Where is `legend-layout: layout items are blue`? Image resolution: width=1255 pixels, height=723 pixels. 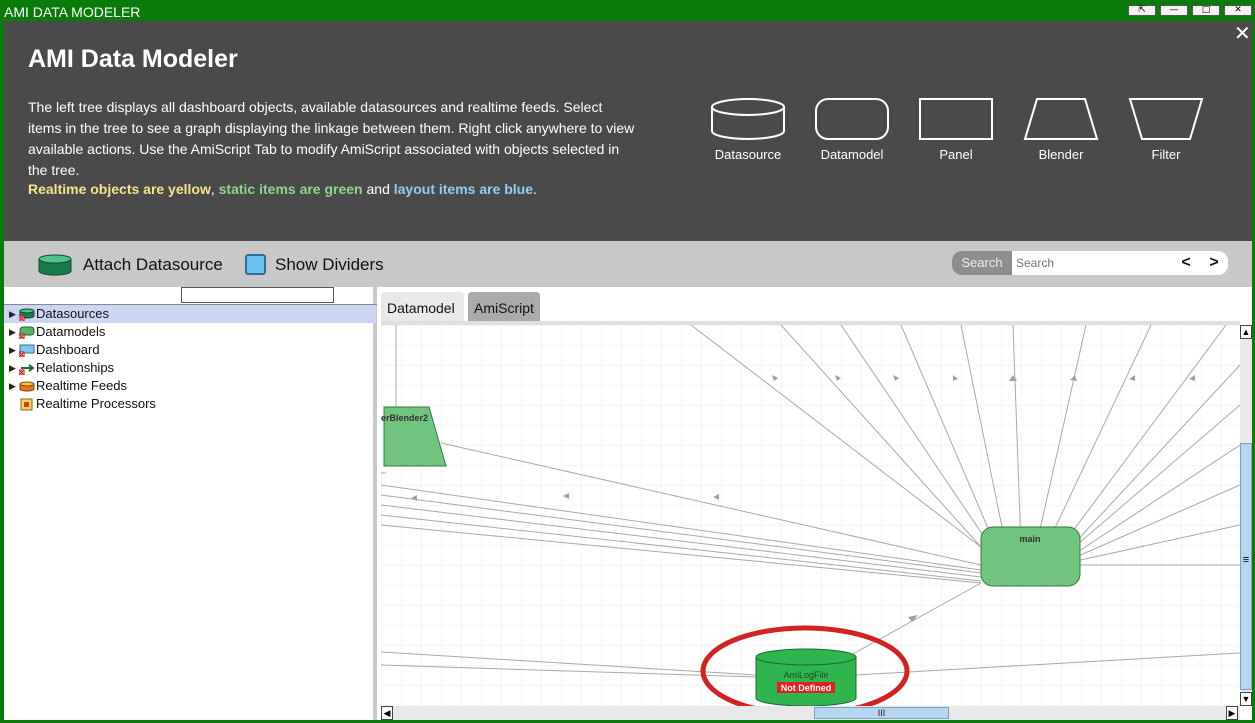
legend-layout: layout items are blue is located at coordinates (463, 189).